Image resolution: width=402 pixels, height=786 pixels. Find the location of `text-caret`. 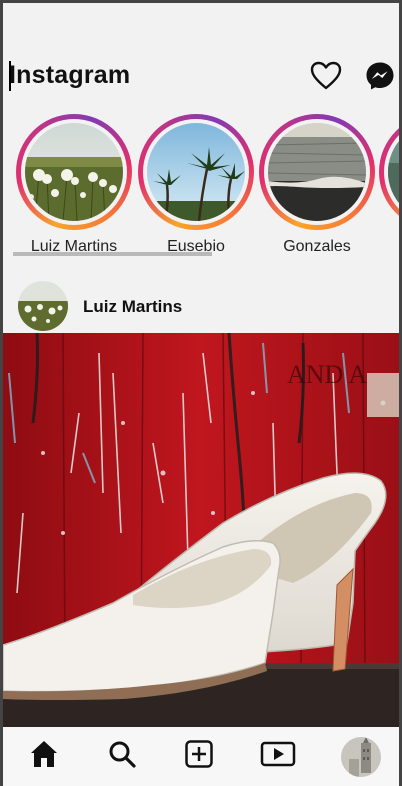

text-caret is located at coordinates (10, 76).